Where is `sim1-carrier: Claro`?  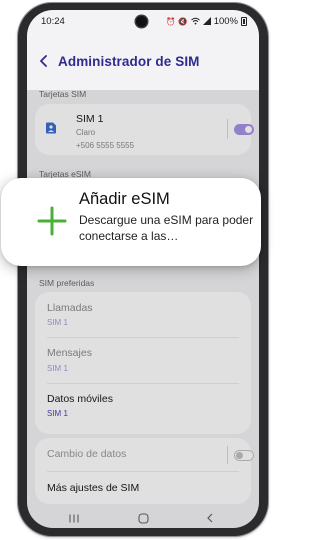
sim1-carrier: Claro is located at coordinates (86, 132).